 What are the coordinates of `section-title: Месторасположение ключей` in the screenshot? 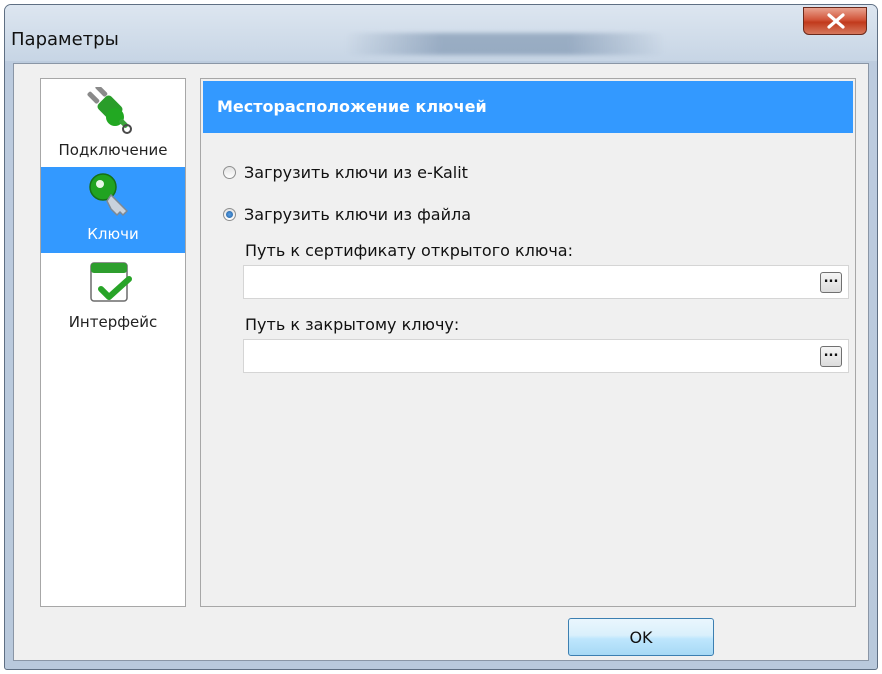 It's located at (352, 106).